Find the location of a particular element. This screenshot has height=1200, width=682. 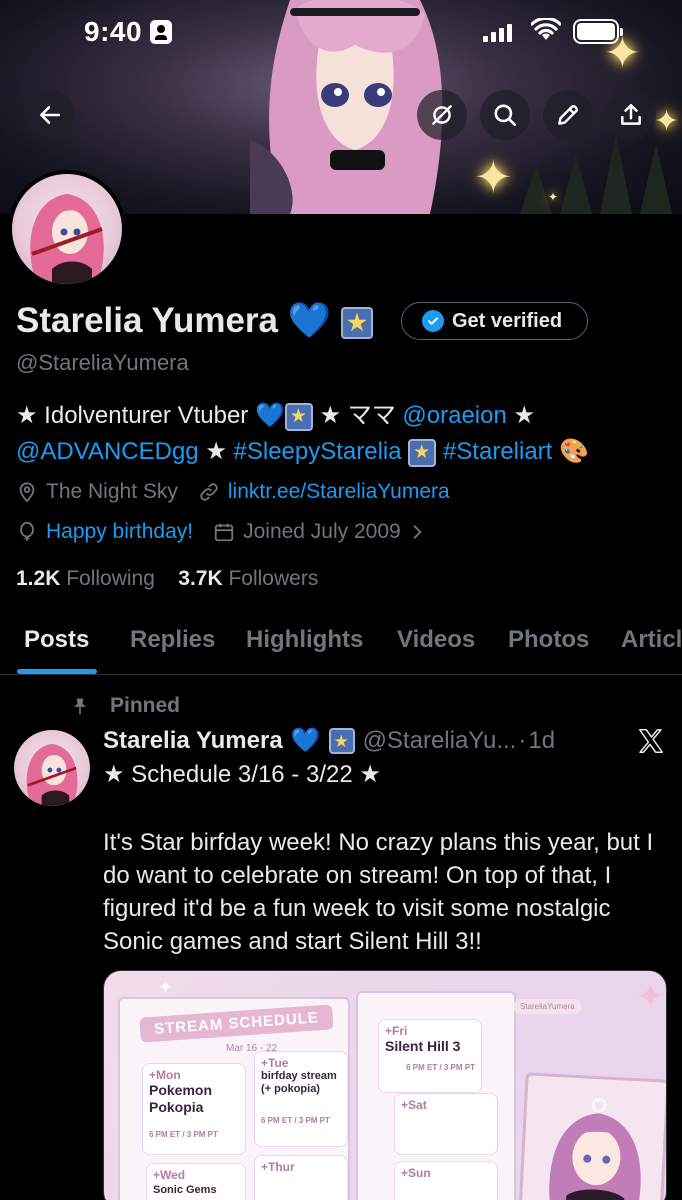

back-button is located at coordinates (50, 115).